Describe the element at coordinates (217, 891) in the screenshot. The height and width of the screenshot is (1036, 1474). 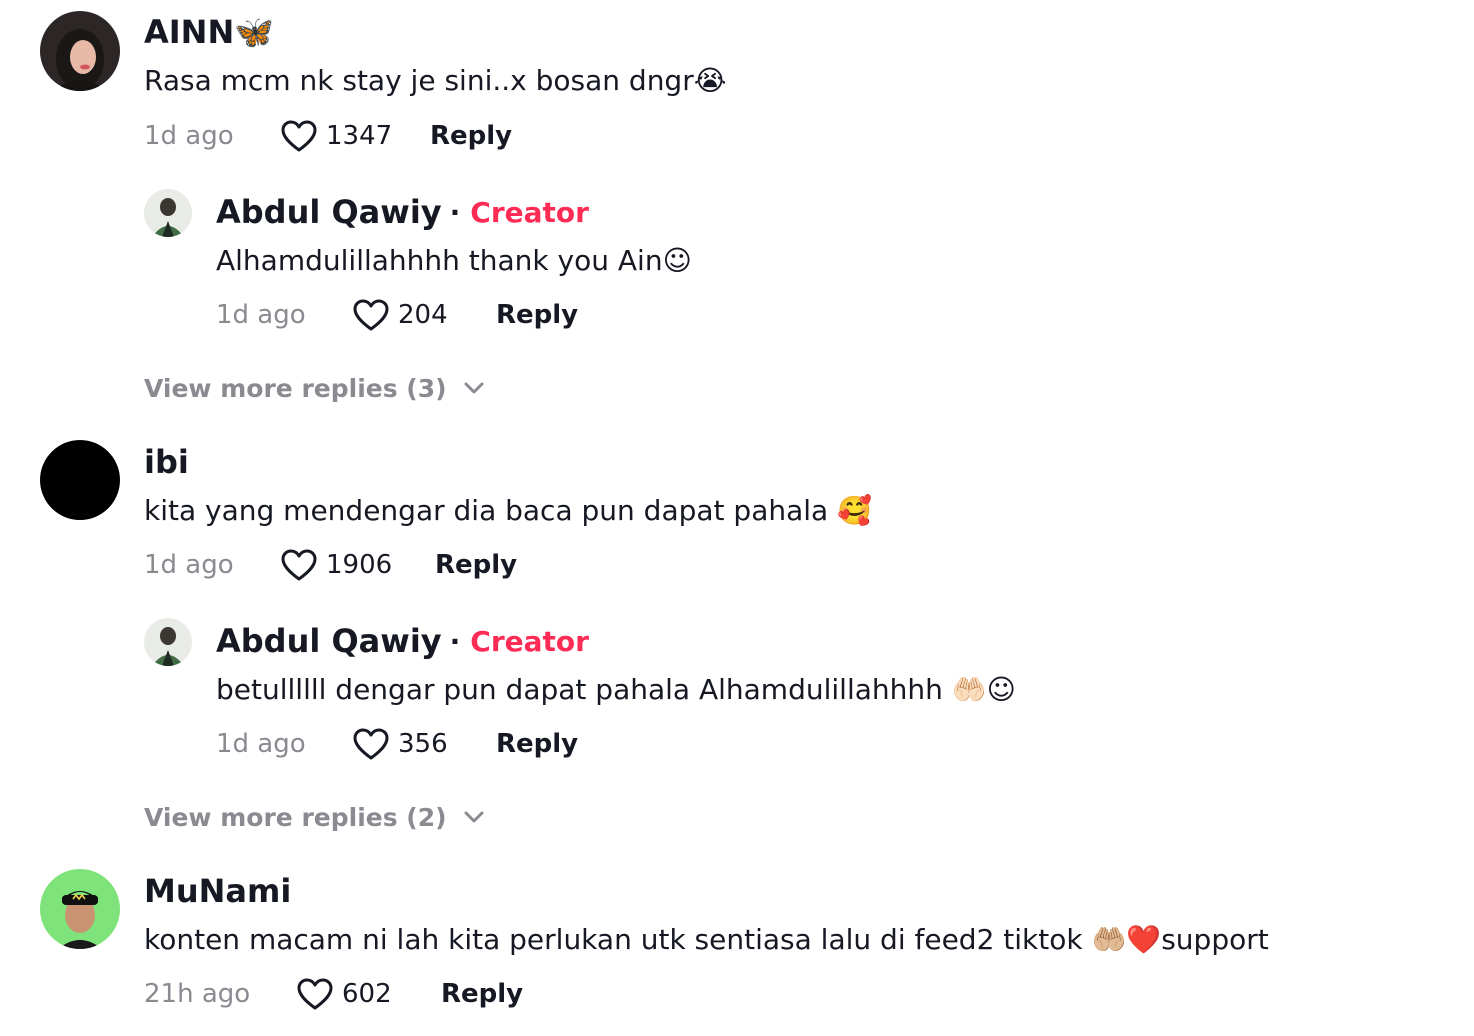
I see `comment-username: MuNami` at that location.